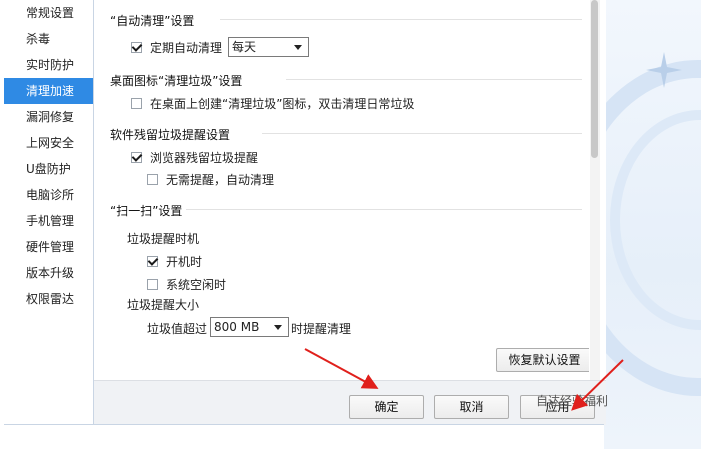 This screenshot has width=701, height=450. What do you see at coordinates (282, 104) in the screenshot?
I see `desktop-icon-label: 在桌面上创建“清理垃圾”图标，双击清理日常垃圾` at bounding box center [282, 104].